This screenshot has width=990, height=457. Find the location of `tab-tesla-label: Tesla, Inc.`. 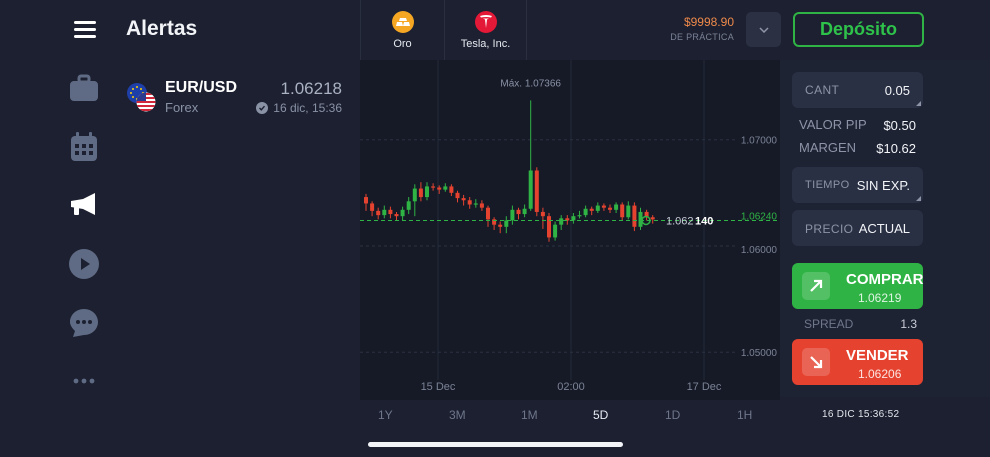

tab-tesla-label: Tesla, Inc. is located at coordinates (485, 43).